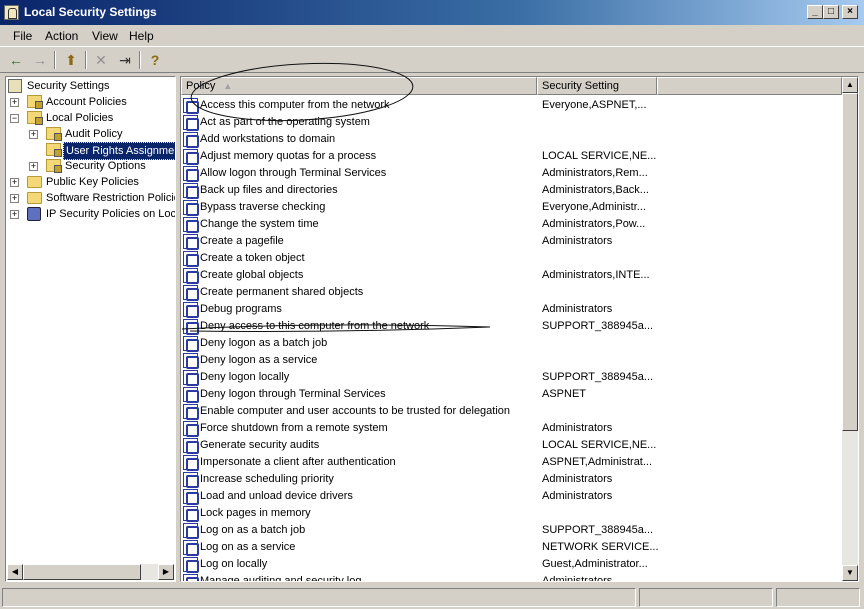 This screenshot has height=609, width=864. Describe the element at coordinates (511, 139) in the screenshot. I see `table-row: Add workstations to domain` at that location.